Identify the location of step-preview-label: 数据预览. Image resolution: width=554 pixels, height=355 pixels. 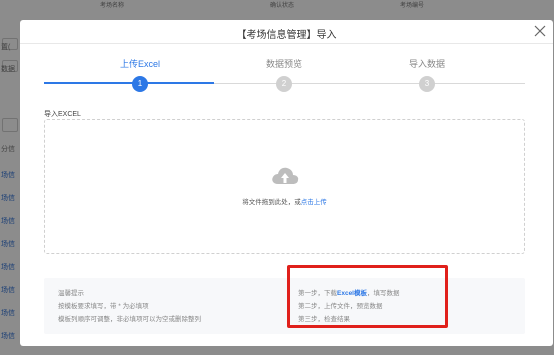
(283, 64).